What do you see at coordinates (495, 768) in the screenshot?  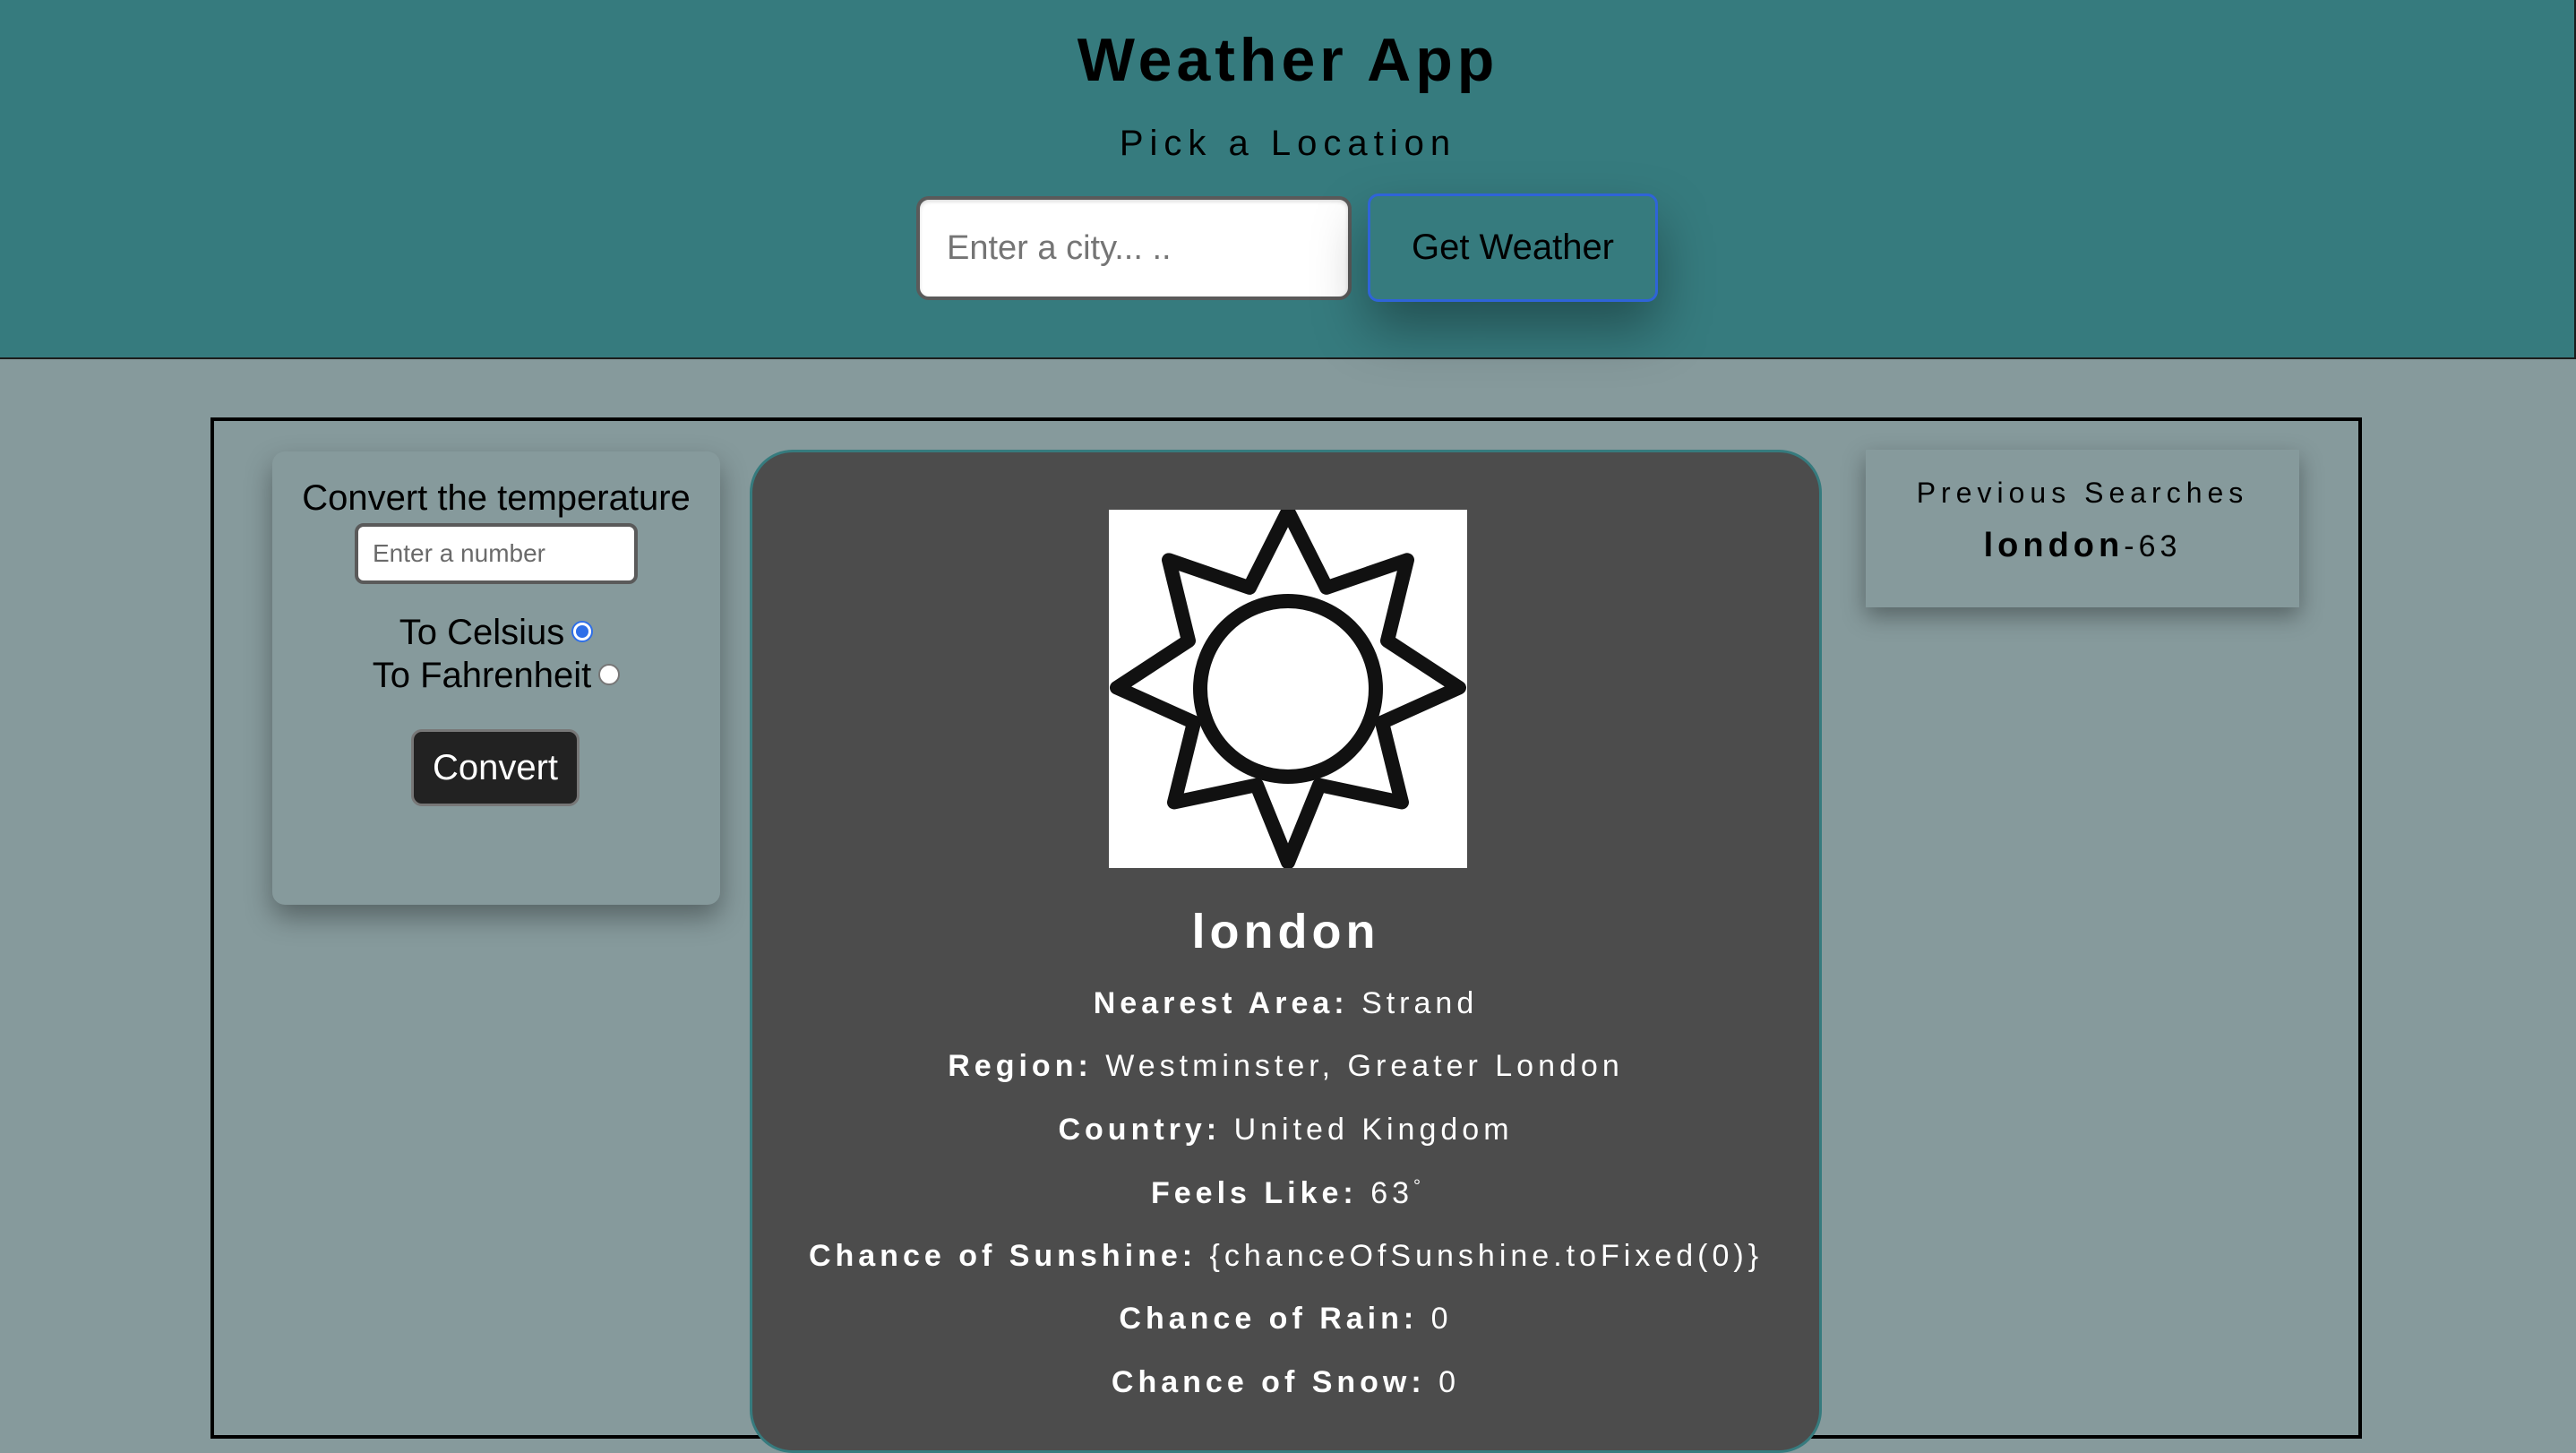 I see `convert-button: Convert` at bounding box center [495, 768].